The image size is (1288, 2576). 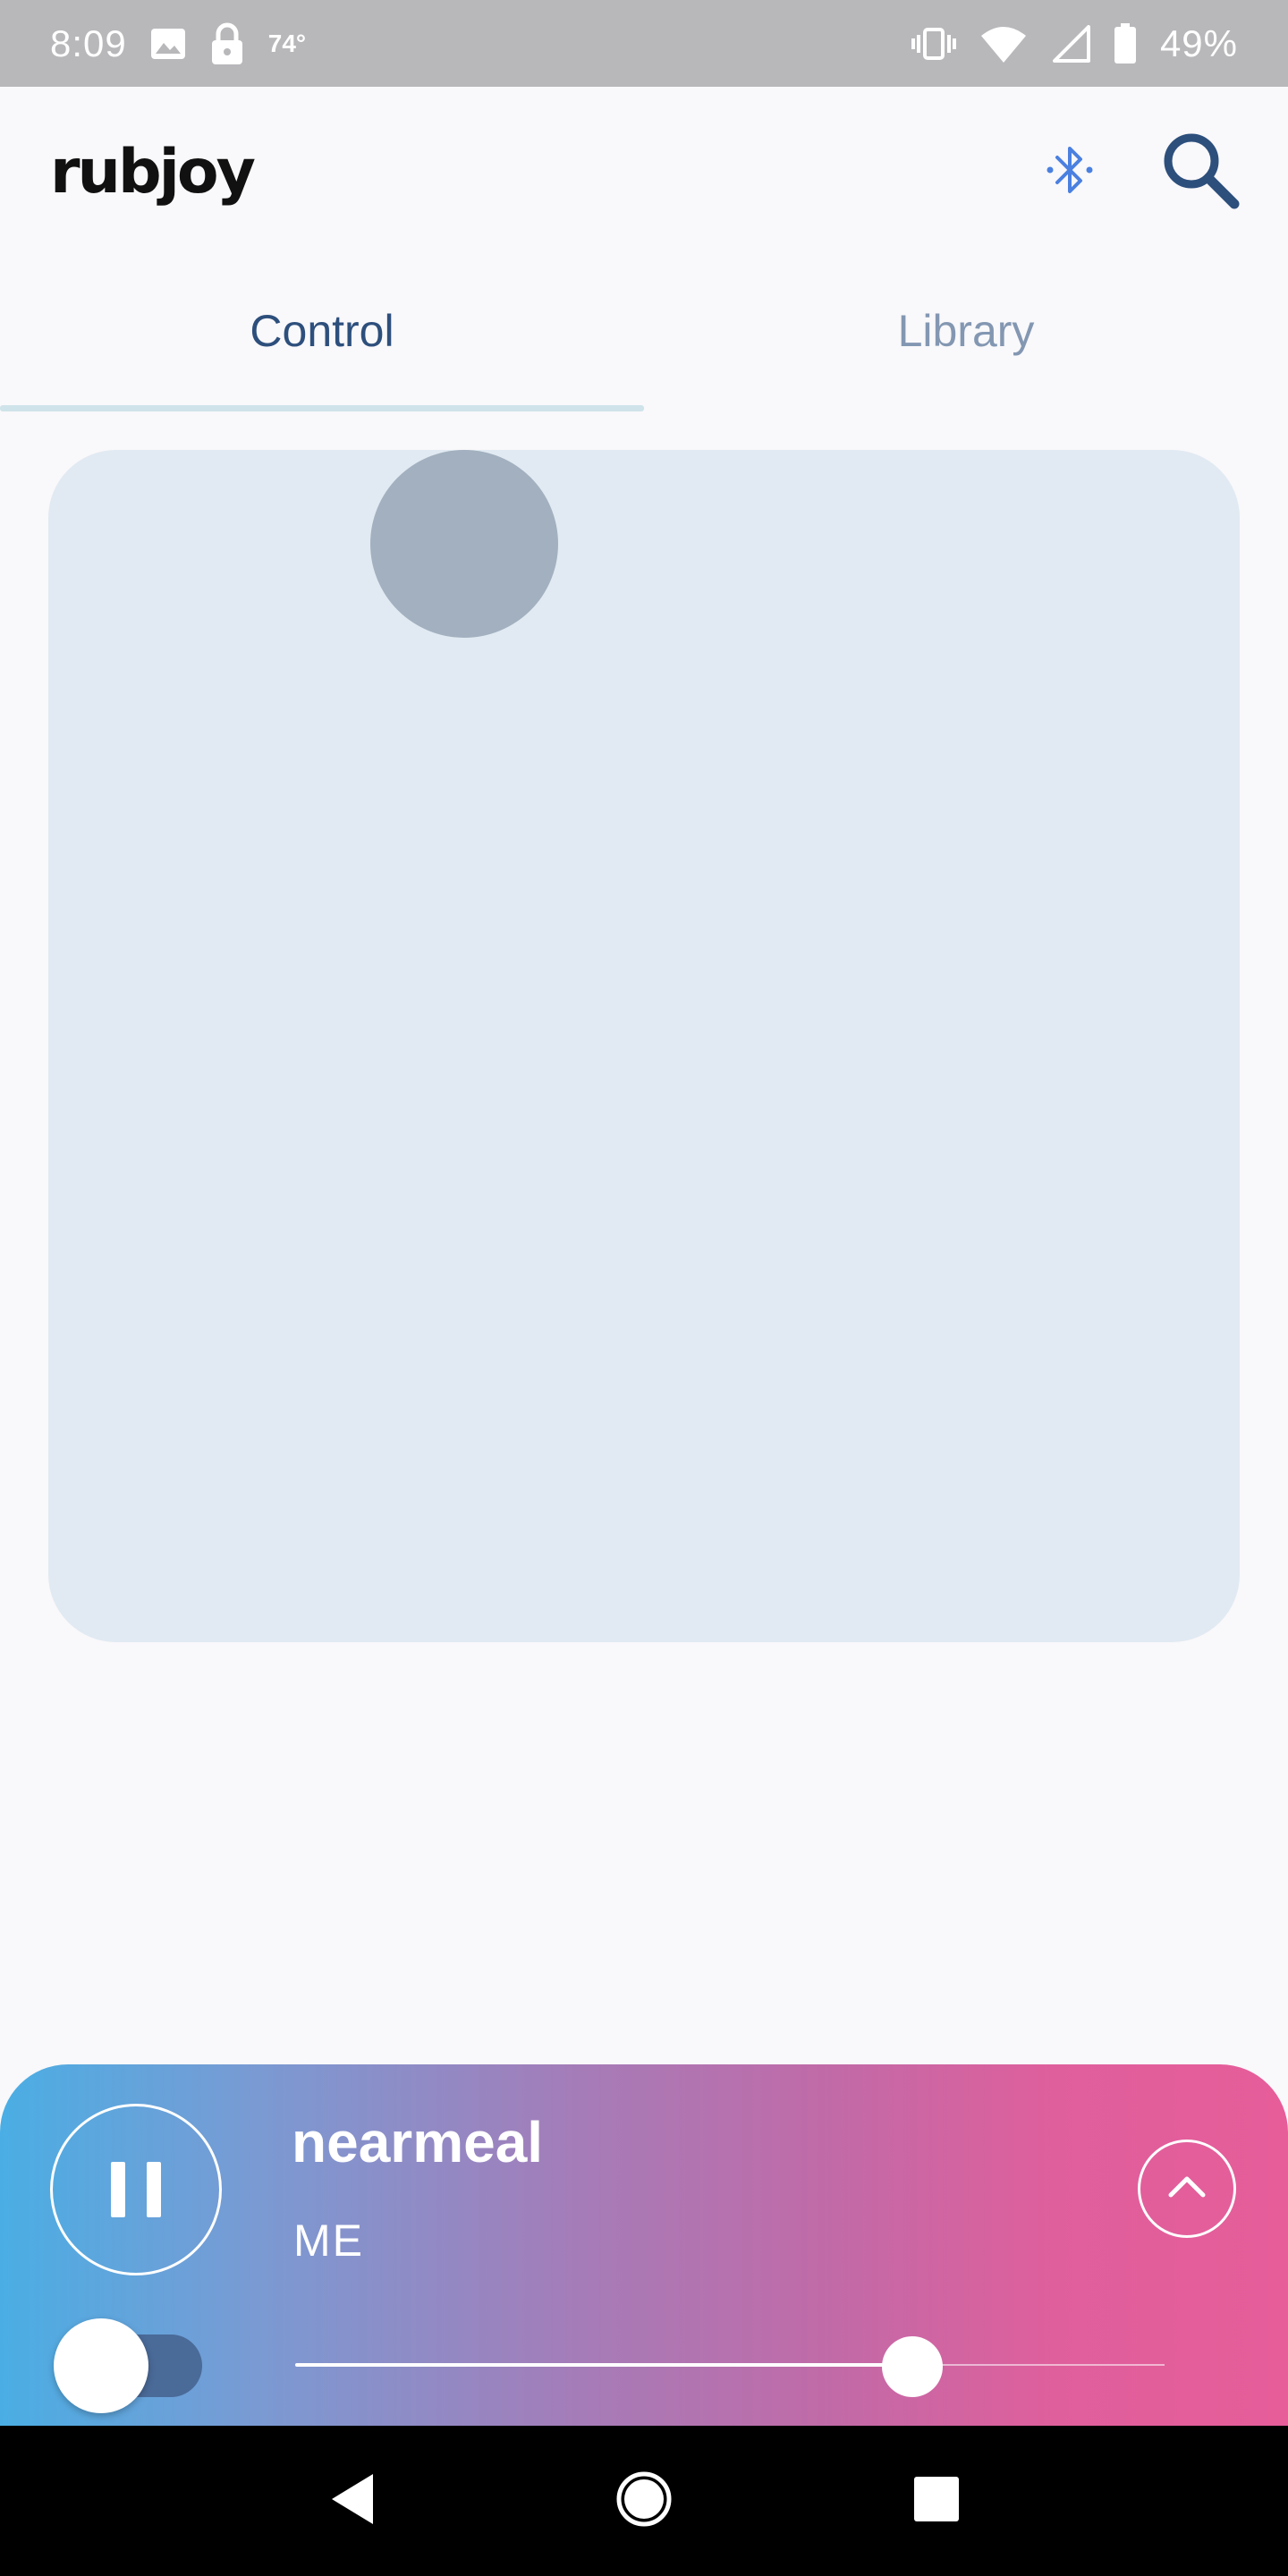 I want to click on bluetooth-button, so click(x=1070, y=172).